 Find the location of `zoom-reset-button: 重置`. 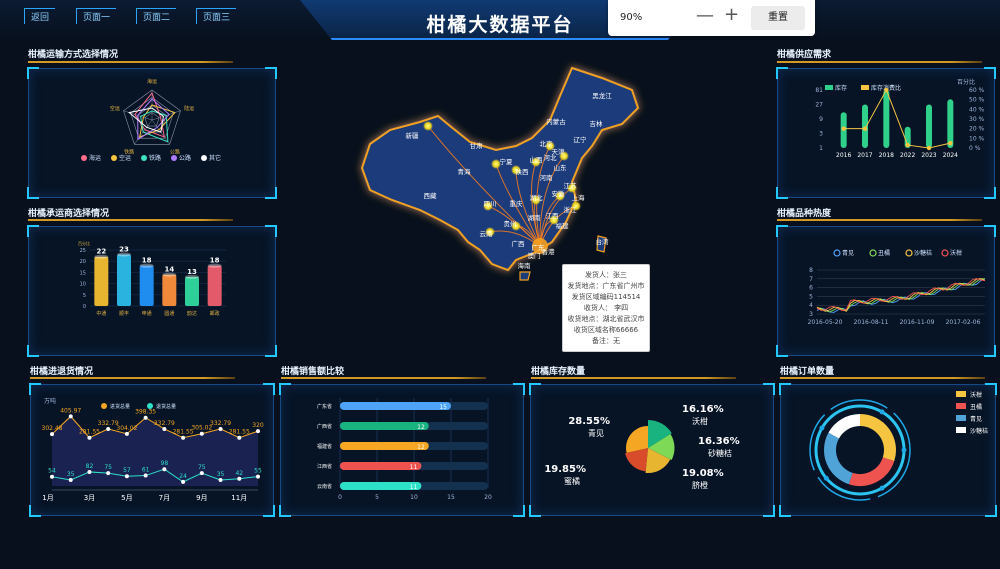

zoom-reset-button: 重置 is located at coordinates (778, 18).